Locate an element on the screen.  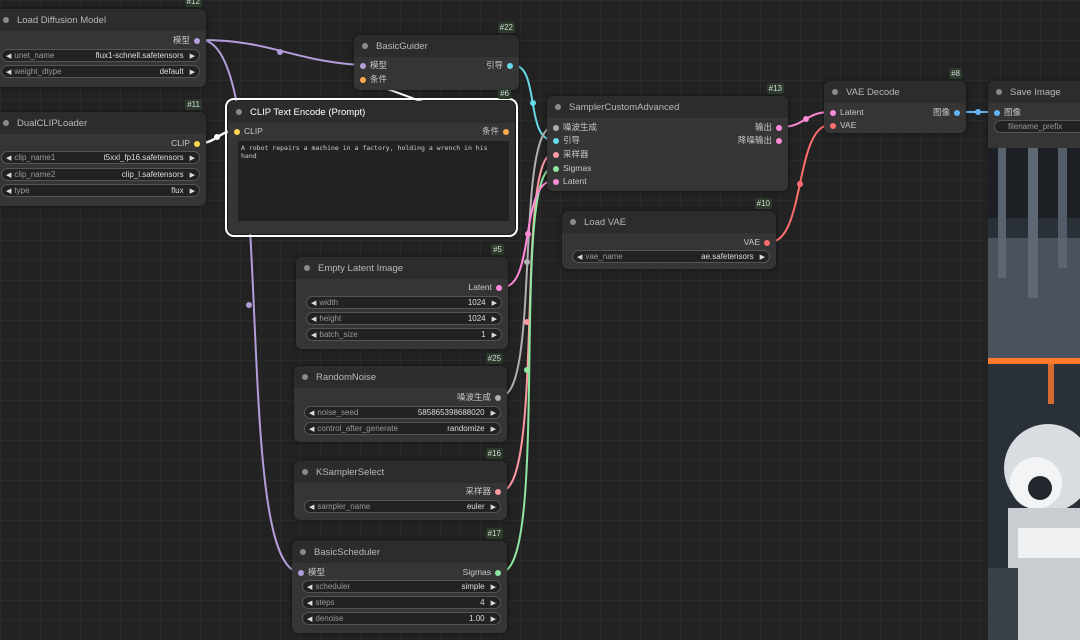
widget-type: ◀ type flux ▶ is located at coordinates (100, 190).